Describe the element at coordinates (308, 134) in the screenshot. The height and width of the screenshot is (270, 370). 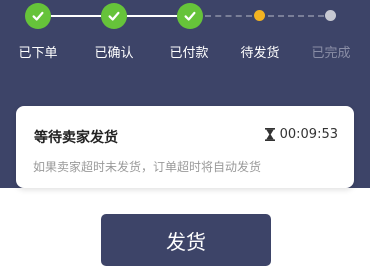
I see `countdown-text: 00:09:53` at that location.